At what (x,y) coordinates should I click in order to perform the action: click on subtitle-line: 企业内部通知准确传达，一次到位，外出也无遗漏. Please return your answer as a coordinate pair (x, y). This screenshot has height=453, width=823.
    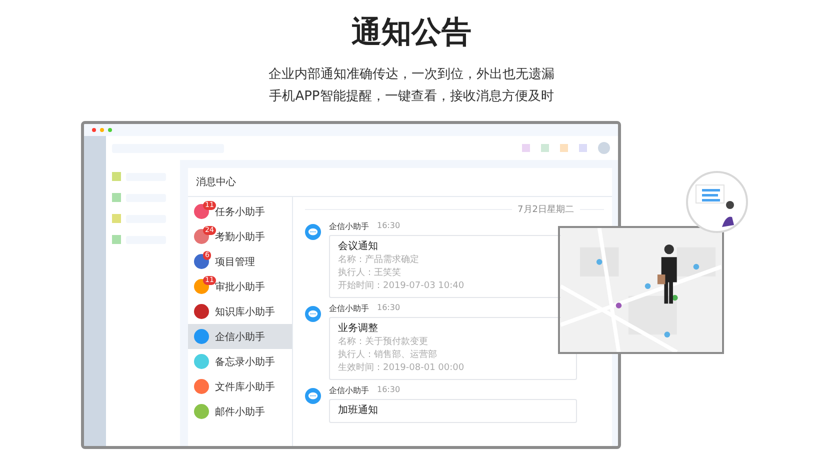
    Looking at the image, I should click on (412, 75).